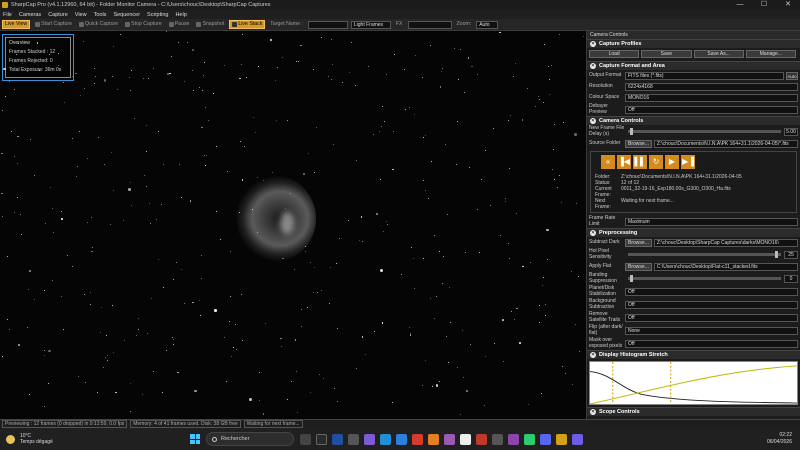 This screenshot has height=450, width=800. What do you see at coordinates (100, 15) in the screenshot?
I see `menu-tools: Tools` at bounding box center [100, 15].